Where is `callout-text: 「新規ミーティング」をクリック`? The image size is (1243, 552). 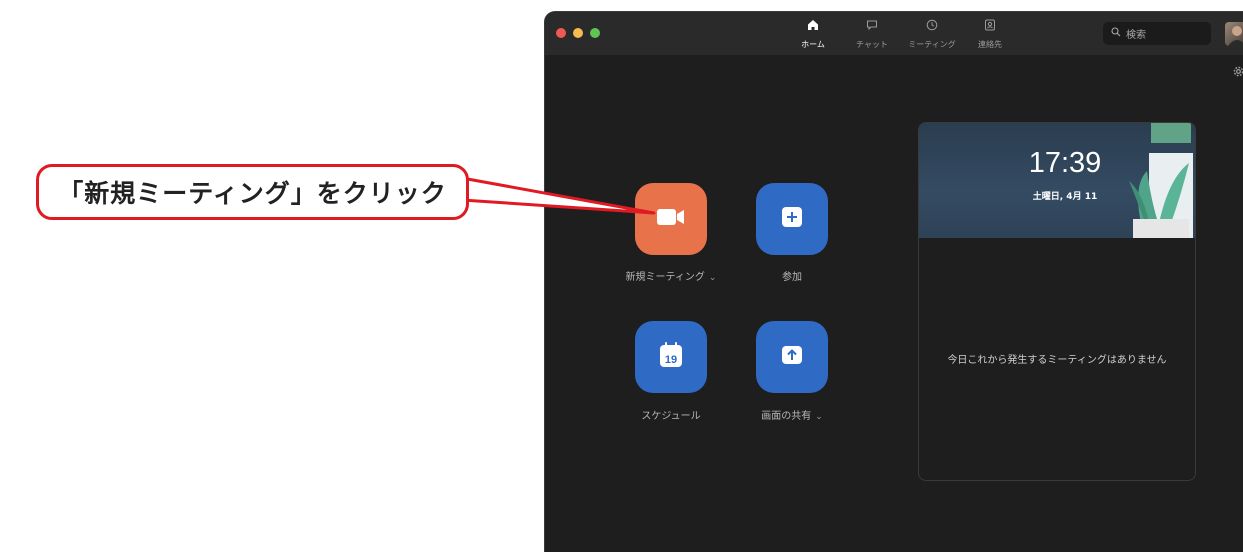 callout-text: 「新規ミーティング」をクリック is located at coordinates (252, 193).